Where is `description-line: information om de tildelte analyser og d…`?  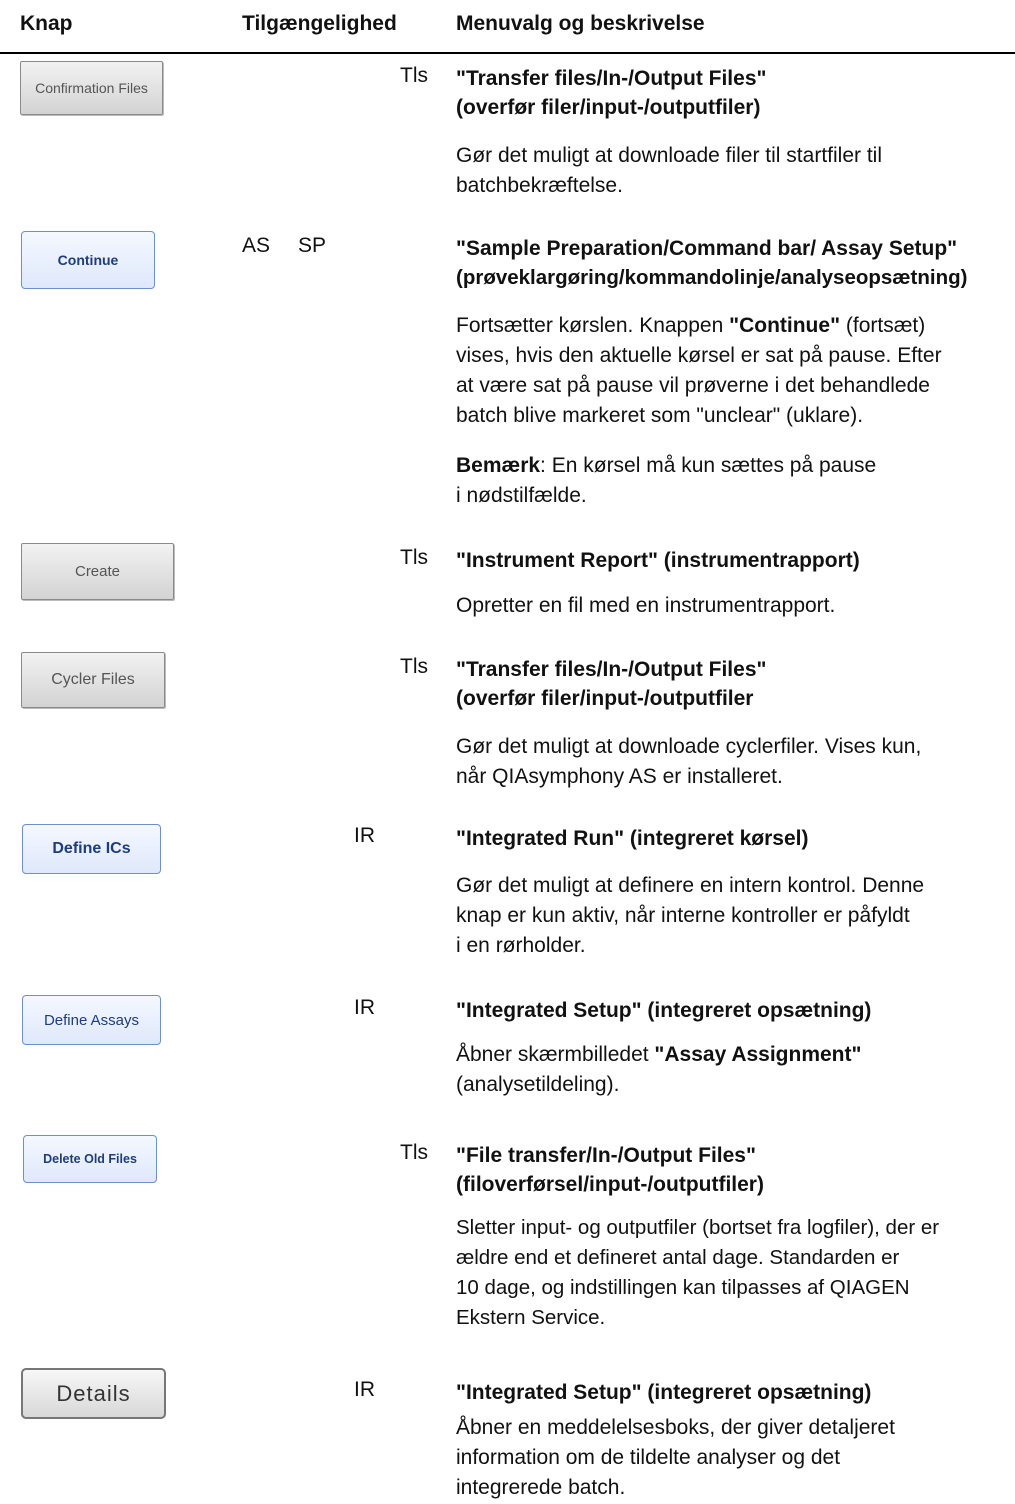 description-line: information om de tildelte analyser og d… is located at coordinates (648, 1457).